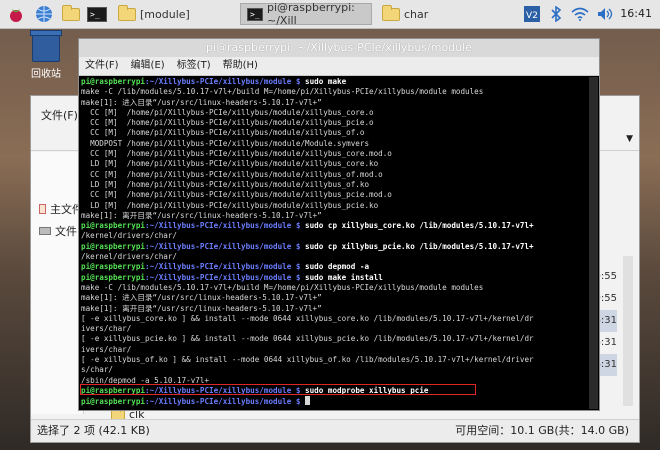  Describe the element at coordinates (97, 14) in the screenshot. I see `terminal-launch-icon: >_` at that location.